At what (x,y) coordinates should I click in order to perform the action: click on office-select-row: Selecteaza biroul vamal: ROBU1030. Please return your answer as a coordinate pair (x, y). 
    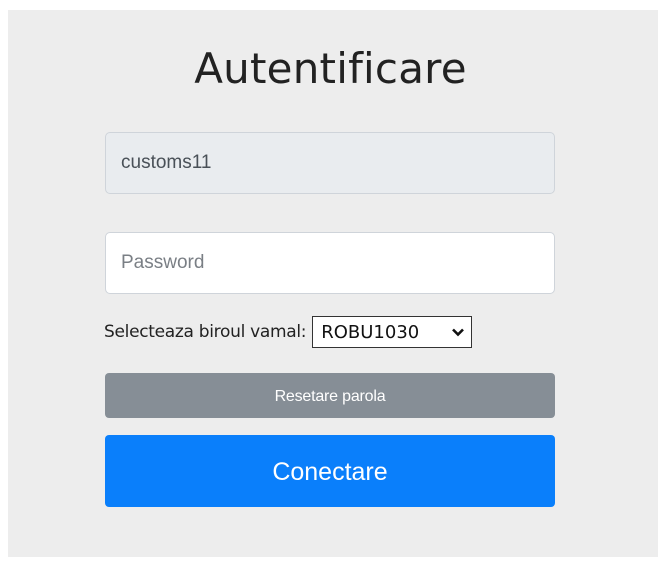
    Looking at the image, I should click on (288, 332).